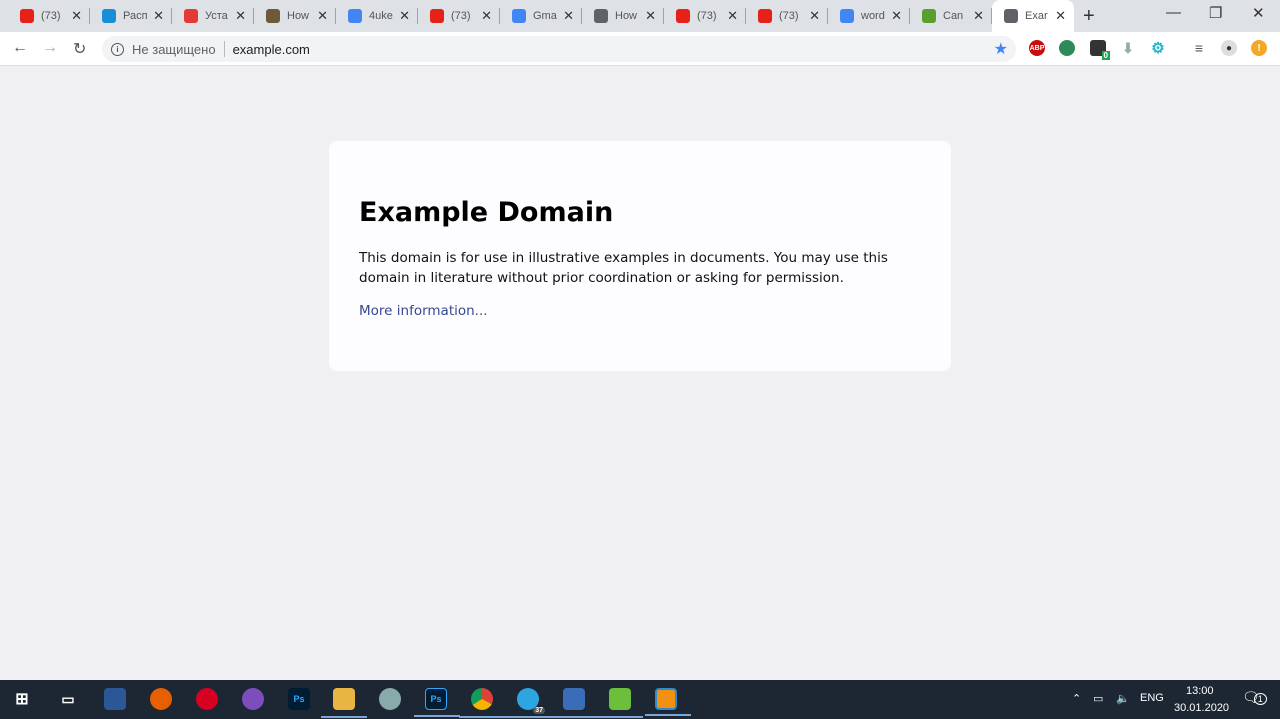 The image size is (1280, 719). I want to click on windows-start-icon: ⊞, so click(22, 699).